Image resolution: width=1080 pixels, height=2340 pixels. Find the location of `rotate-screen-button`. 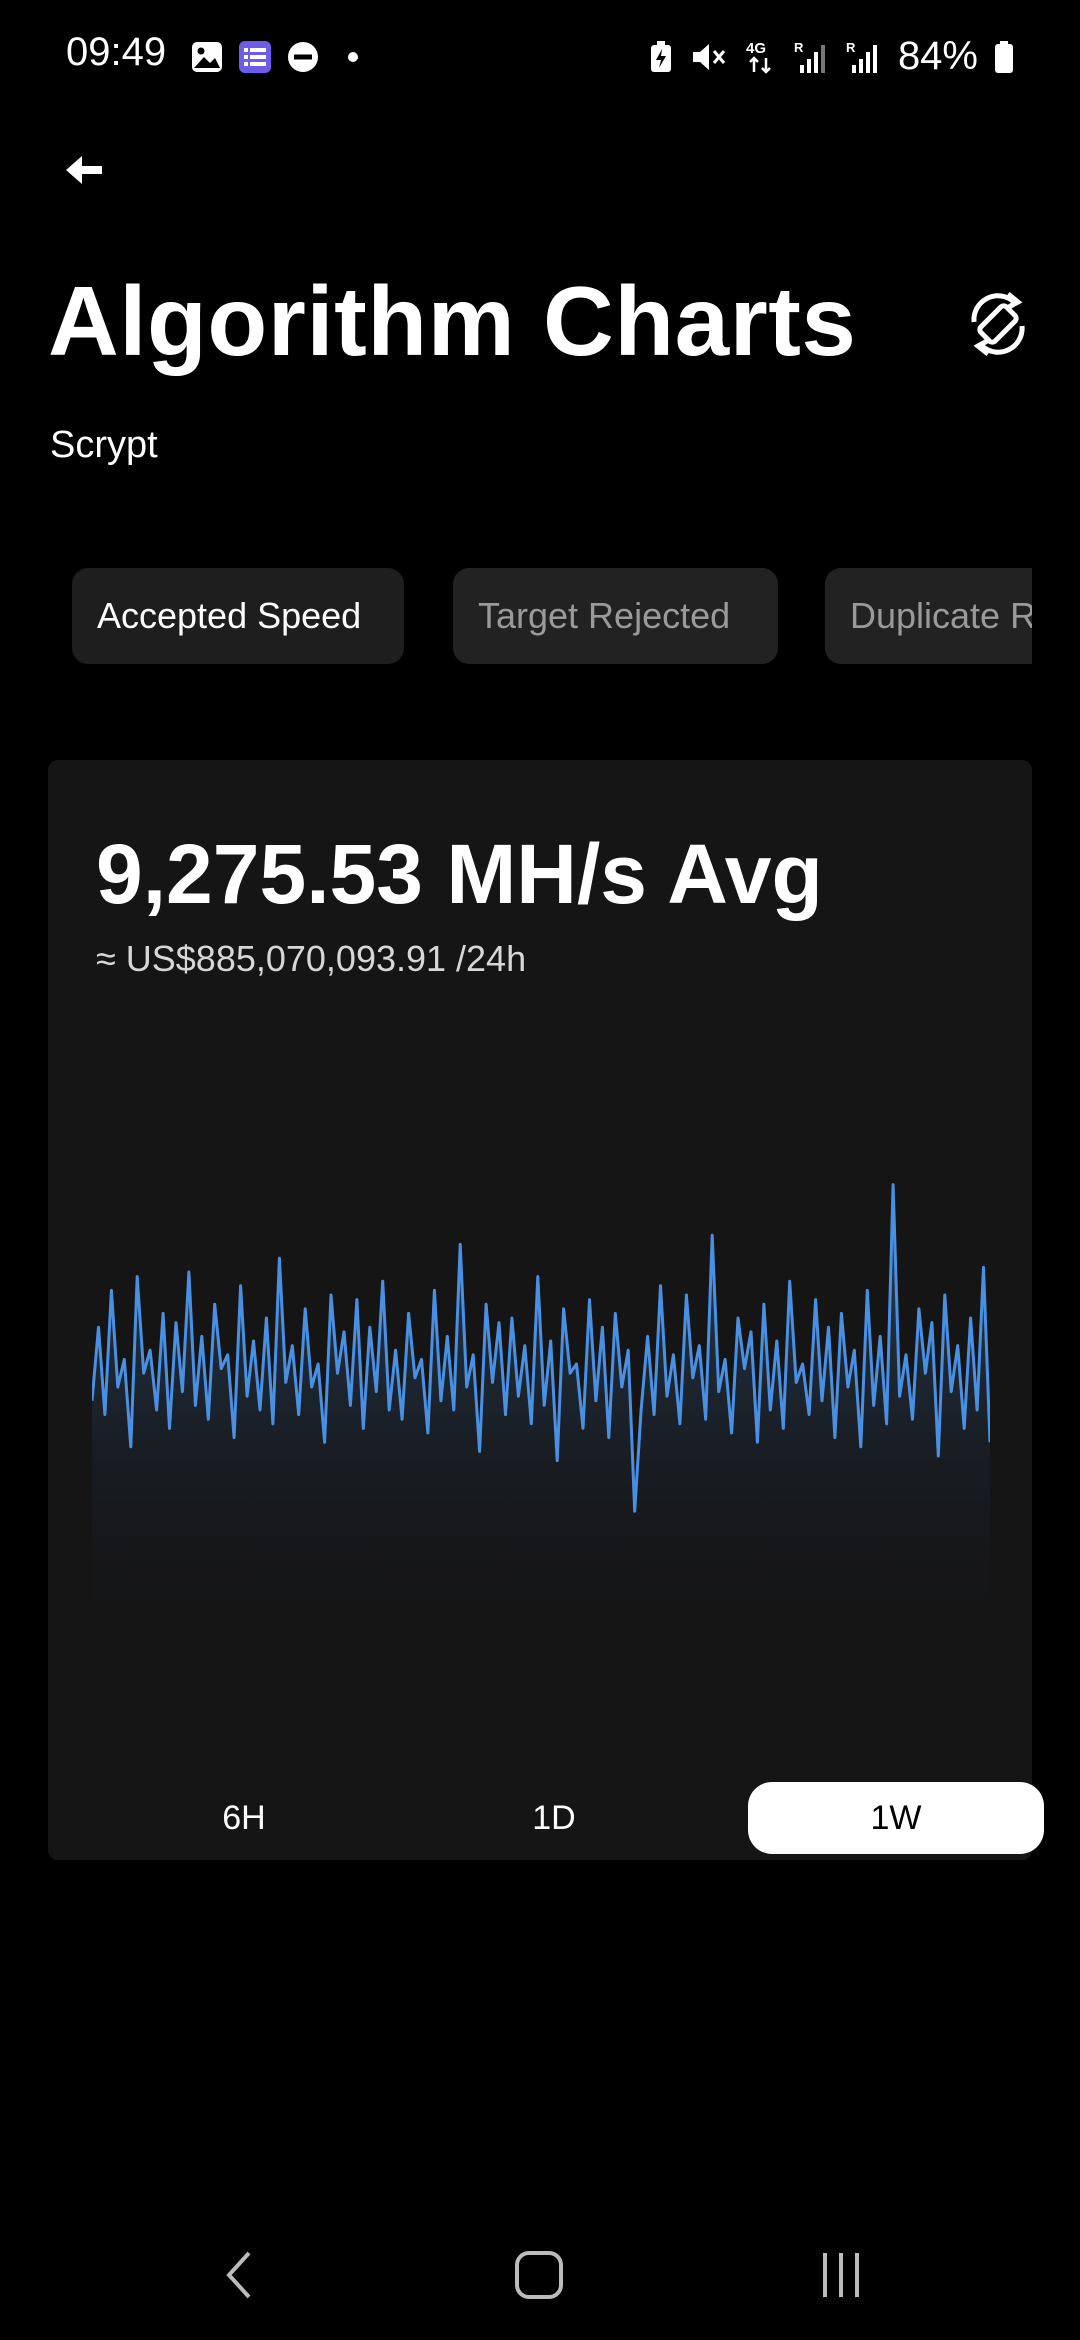

rotate-screen-button is located at coordinates (998, 324).